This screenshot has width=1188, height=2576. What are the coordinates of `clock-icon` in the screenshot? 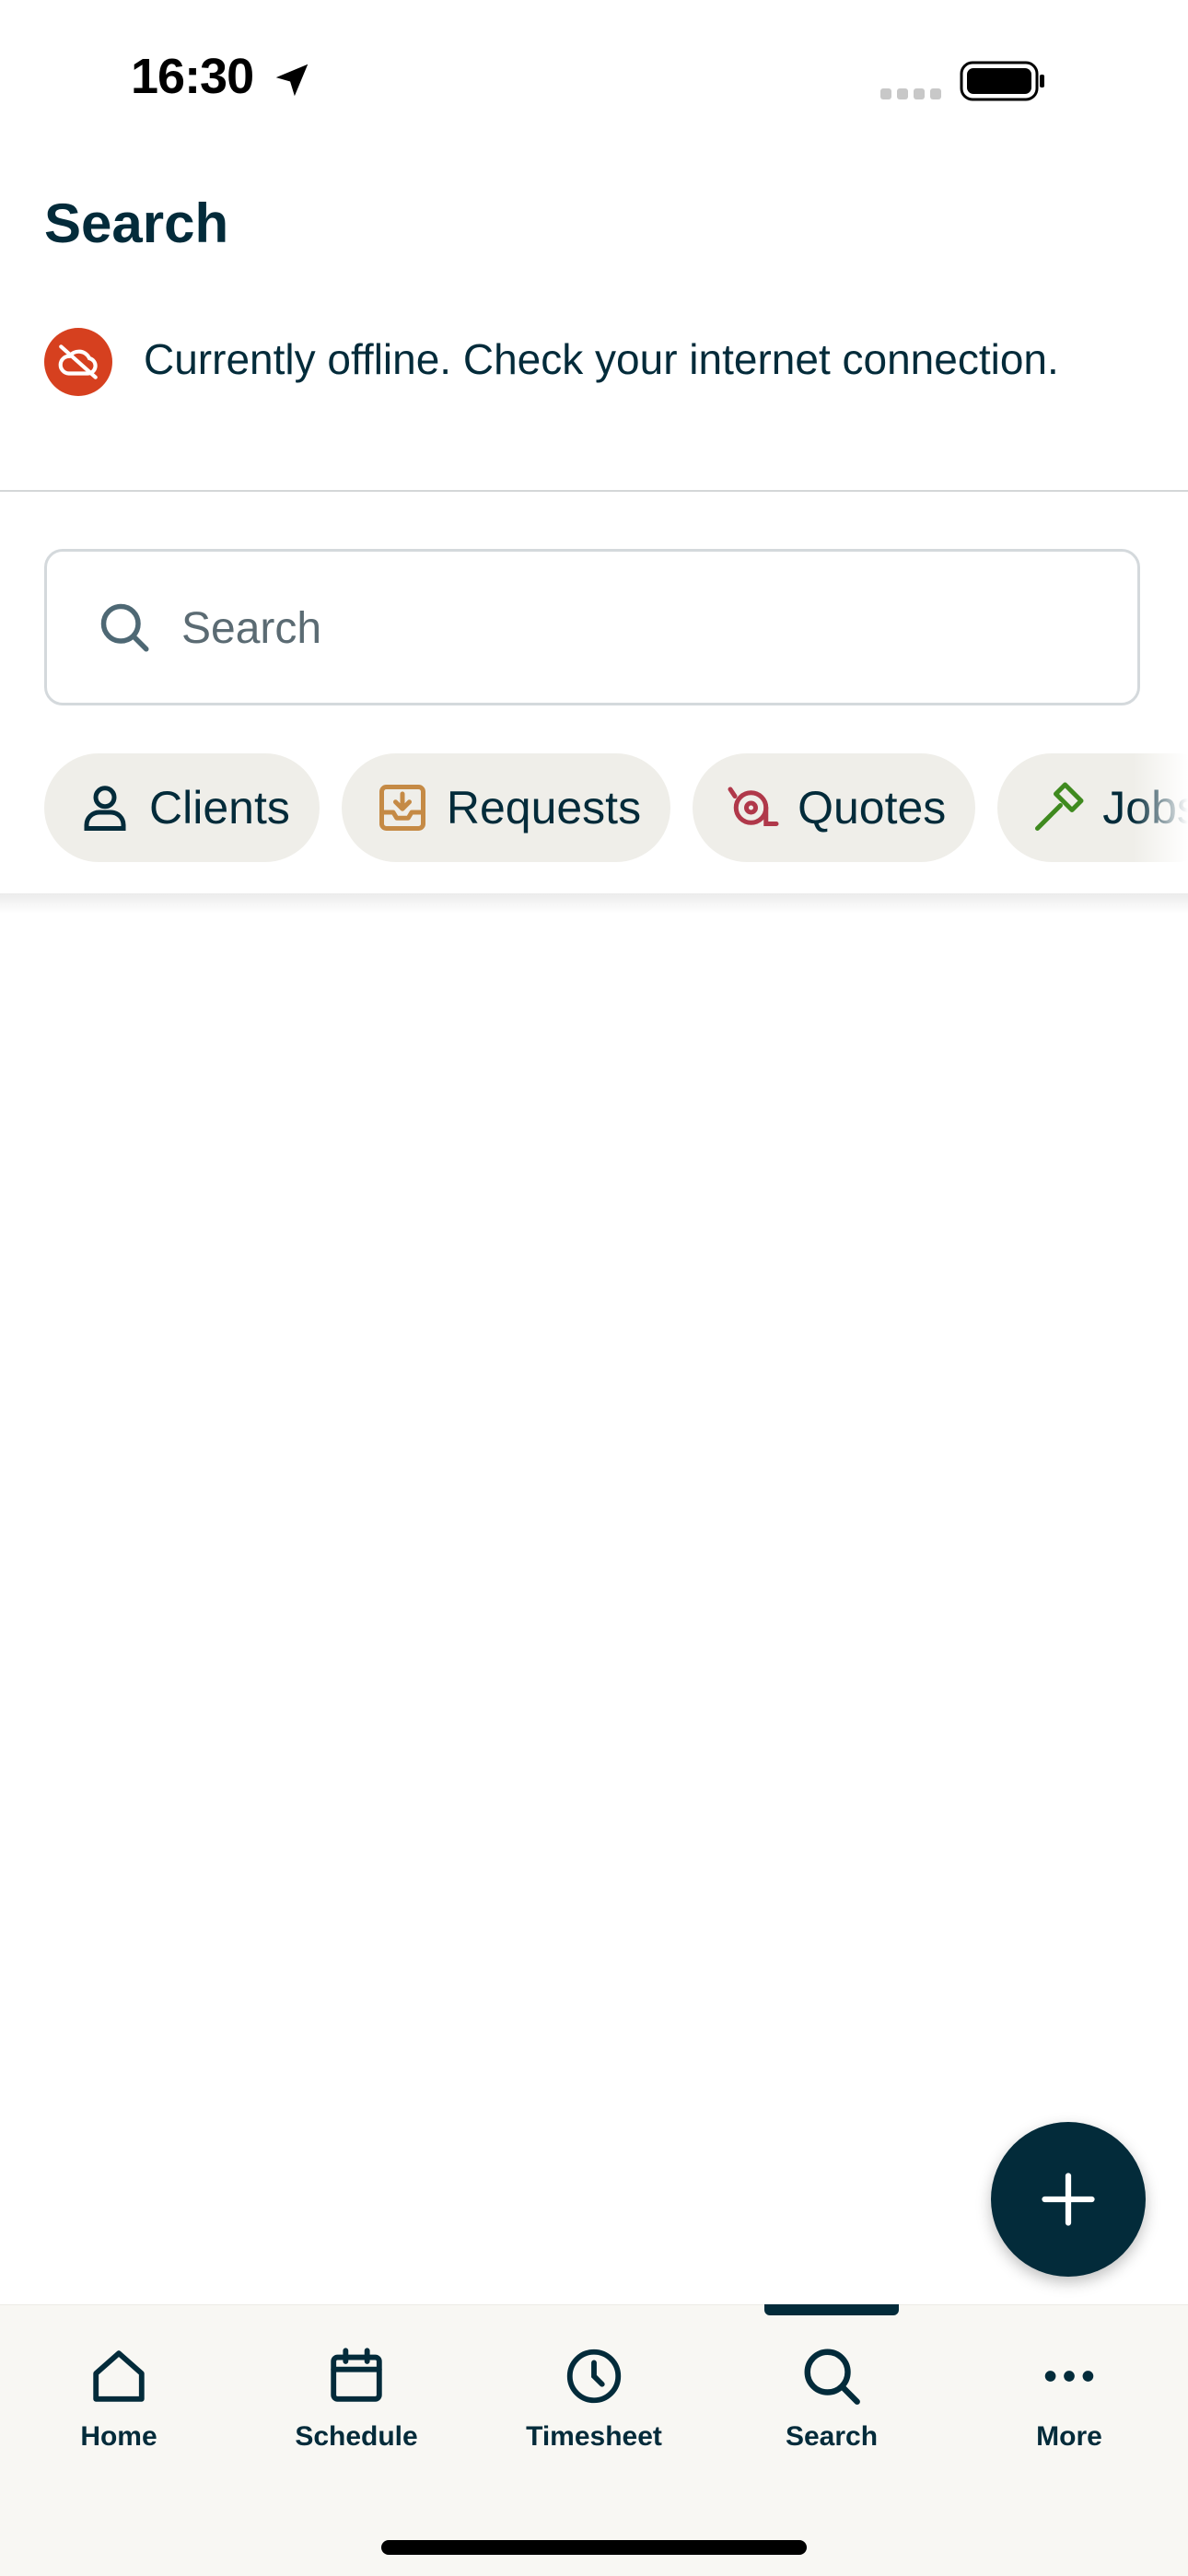 It's located at (594, 2376).